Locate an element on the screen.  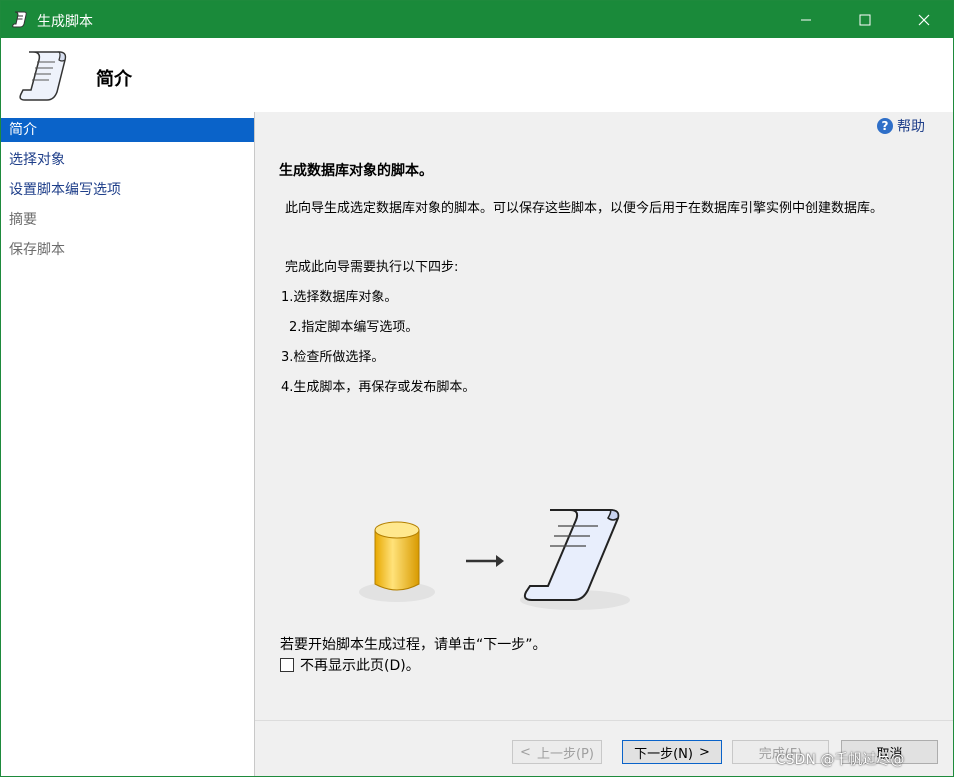
database-icon is located at coordinates (397, 561).